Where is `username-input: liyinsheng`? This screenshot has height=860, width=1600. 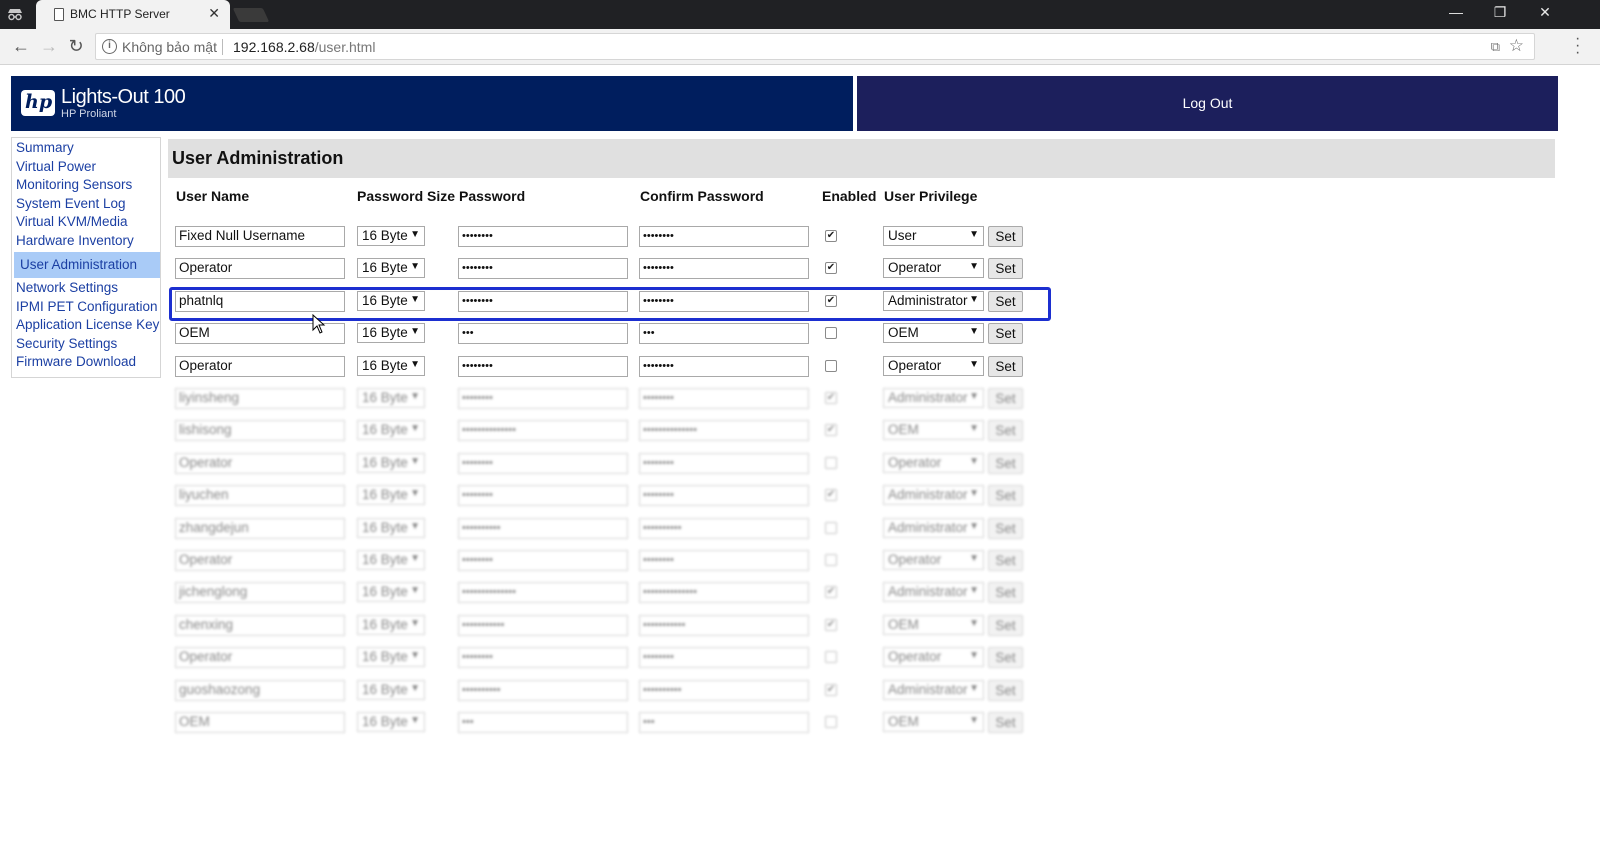
username-input: liyinsheng is located at coordinates (260, 398).